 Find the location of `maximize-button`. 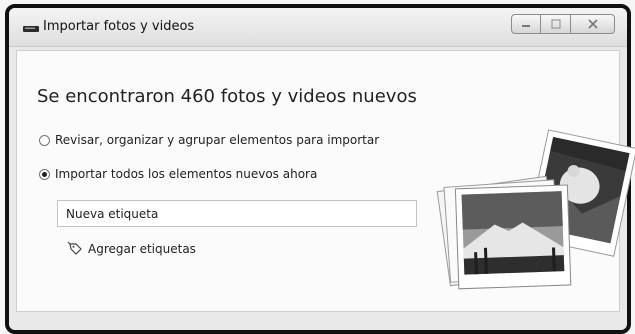

maximize-button is located at coordinates (556, 24).